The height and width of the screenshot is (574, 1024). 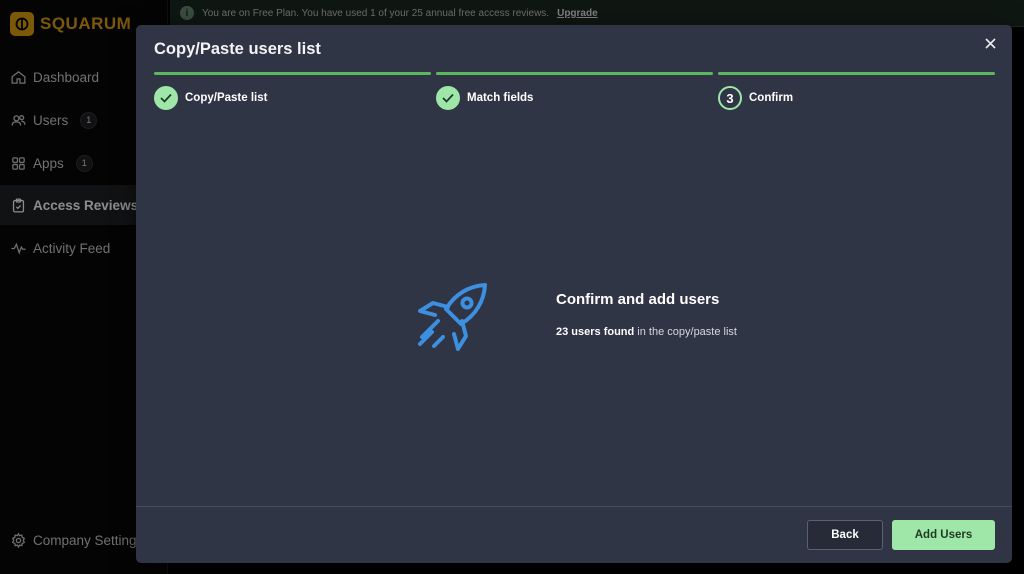 I want to click on rocket-icon, so click(x=452, y=317).